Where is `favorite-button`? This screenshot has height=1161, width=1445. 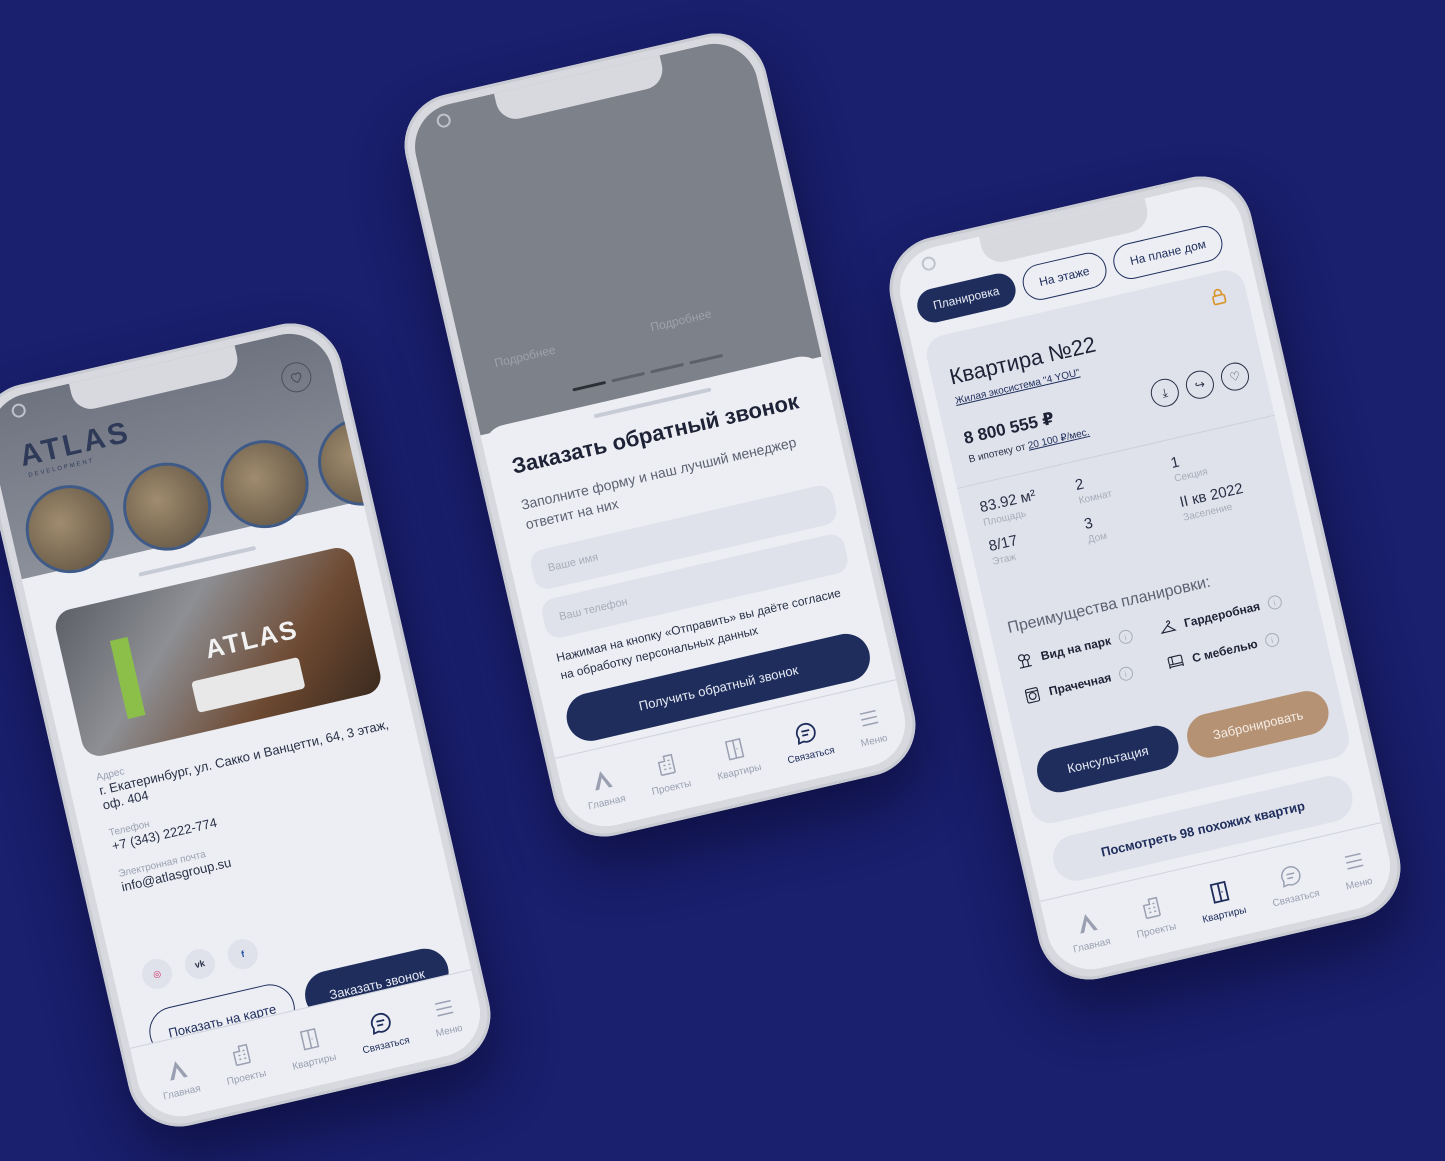 favorite-button is located at coordinates (296, 377).